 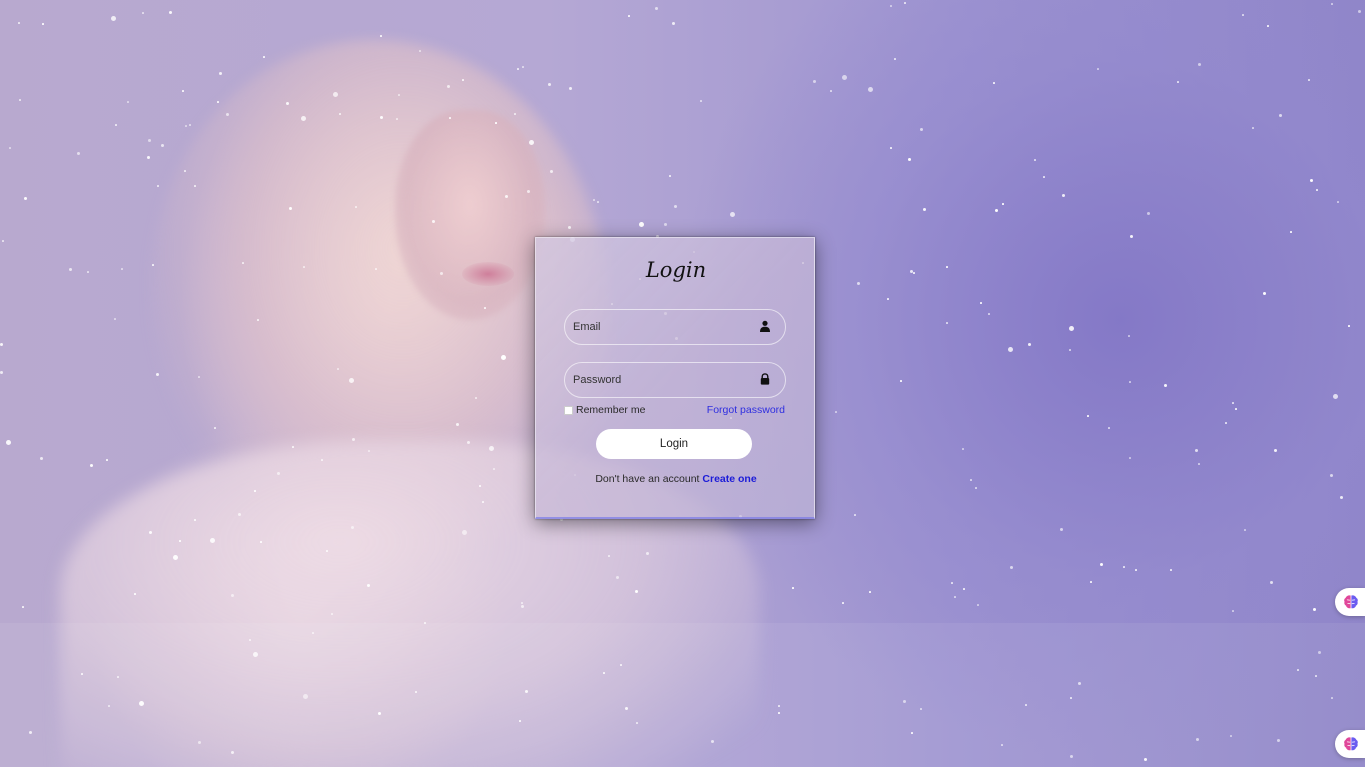 I want to click on email-input, so click(x=663, y=326).